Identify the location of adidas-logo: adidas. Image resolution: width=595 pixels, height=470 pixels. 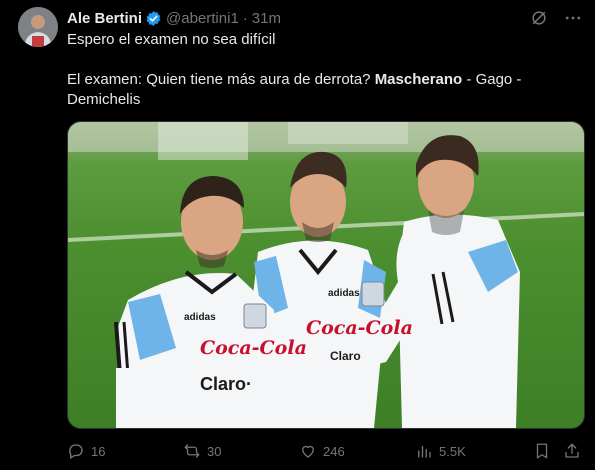
(344, 293).